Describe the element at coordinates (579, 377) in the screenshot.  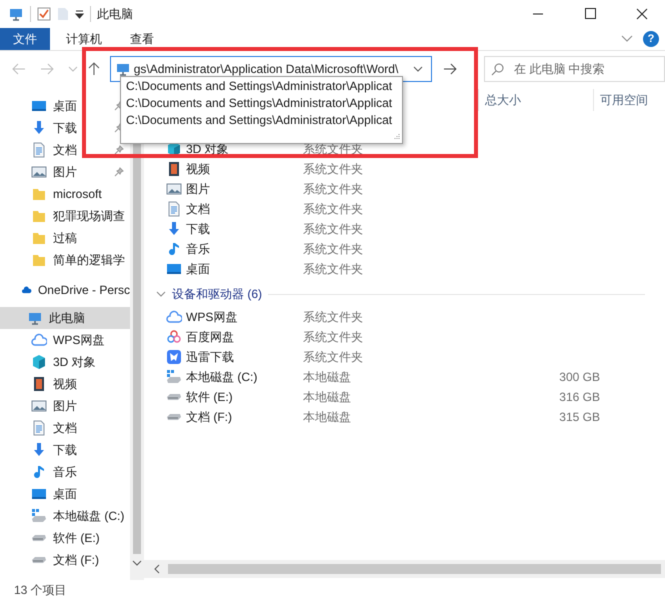
I see `item-size: 300 GB` at that location.